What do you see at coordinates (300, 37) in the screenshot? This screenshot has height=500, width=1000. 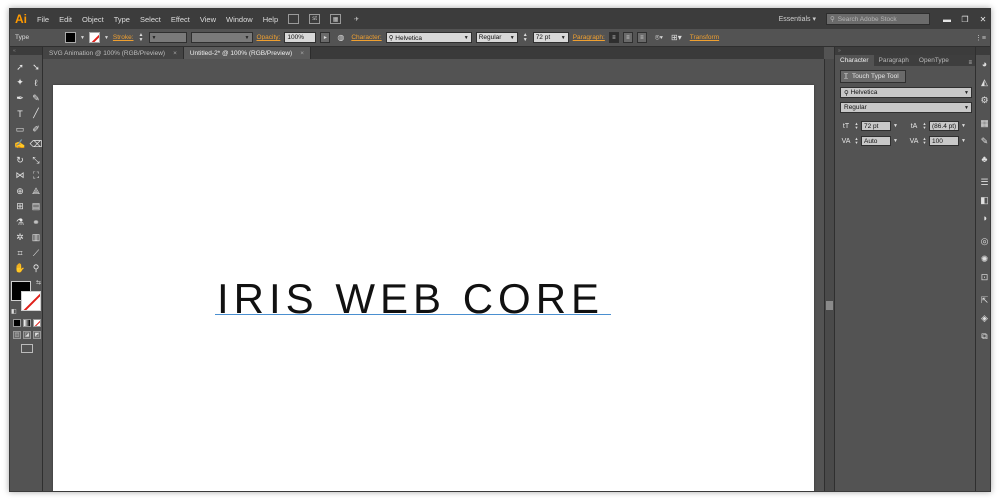 I see `opacity-field: 100%` at bounding box center [300, 37].